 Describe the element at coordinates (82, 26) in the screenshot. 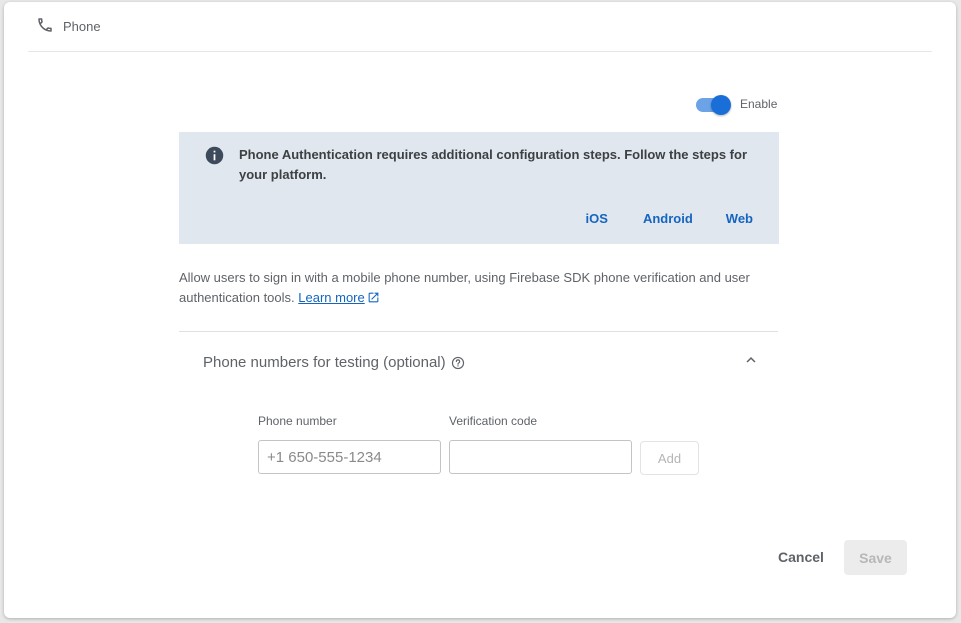

I see `dialog-title: Phone` at that location.